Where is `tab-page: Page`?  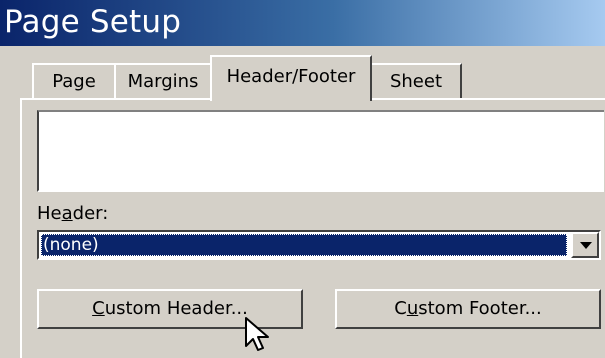
tab-page: Page is located at coordinates (74, 81).